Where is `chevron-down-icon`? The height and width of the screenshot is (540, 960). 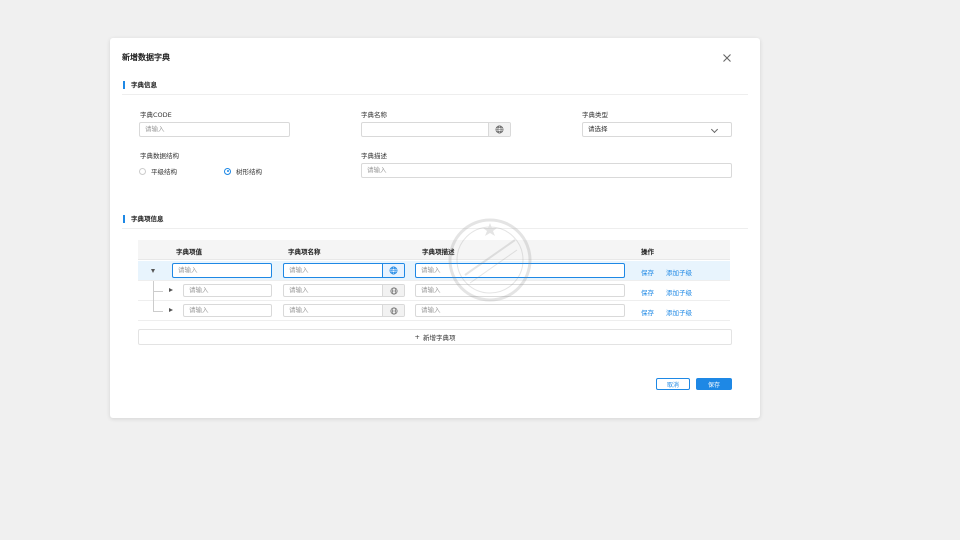 chevron-down-icon is located at coordinates (714, 129).